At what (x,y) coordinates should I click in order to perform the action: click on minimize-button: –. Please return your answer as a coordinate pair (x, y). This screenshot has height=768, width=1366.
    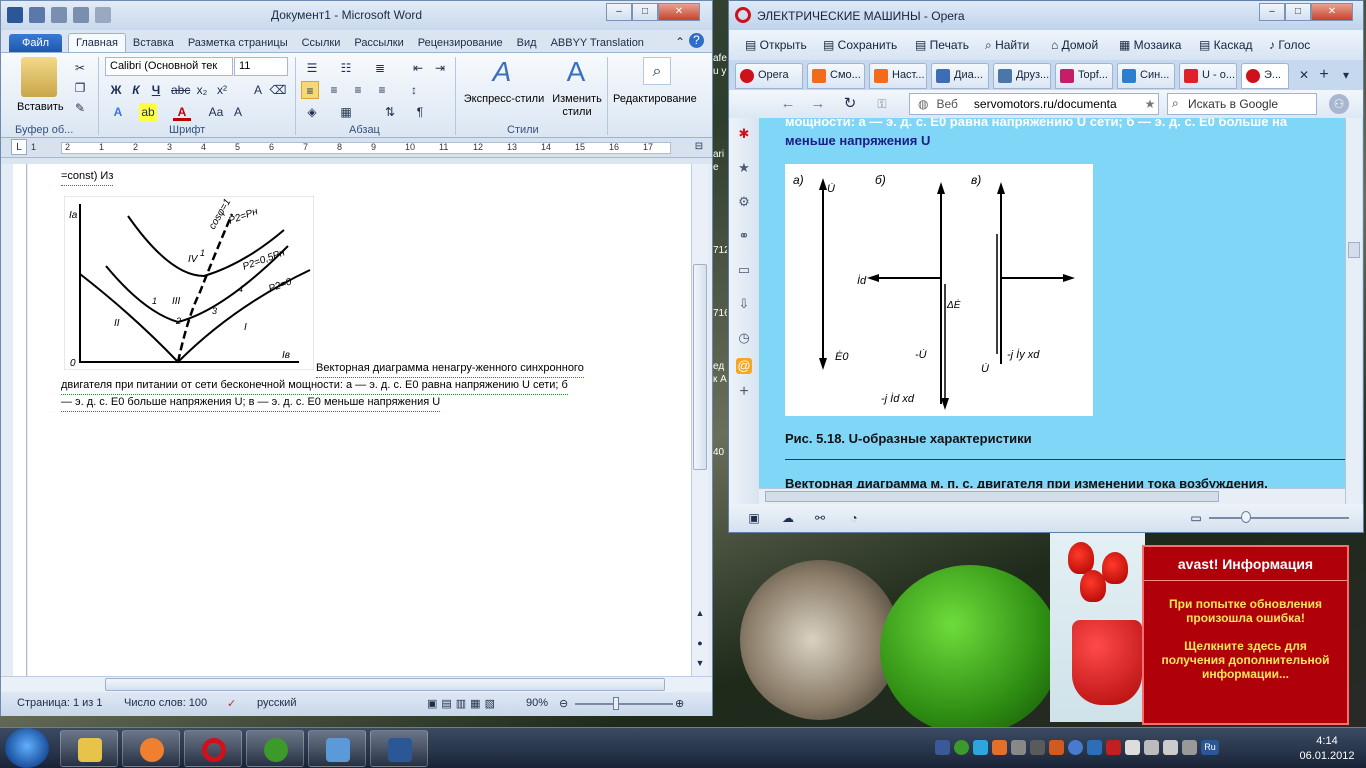
    Looking at the image, I should click on (619, 12).